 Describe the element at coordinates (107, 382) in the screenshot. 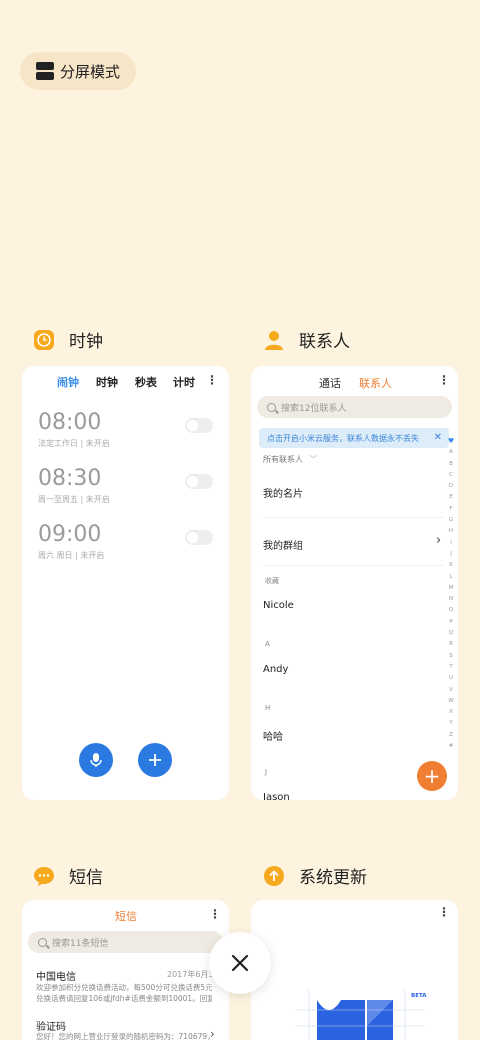

I see `tab-clock: 时钟` at that location.